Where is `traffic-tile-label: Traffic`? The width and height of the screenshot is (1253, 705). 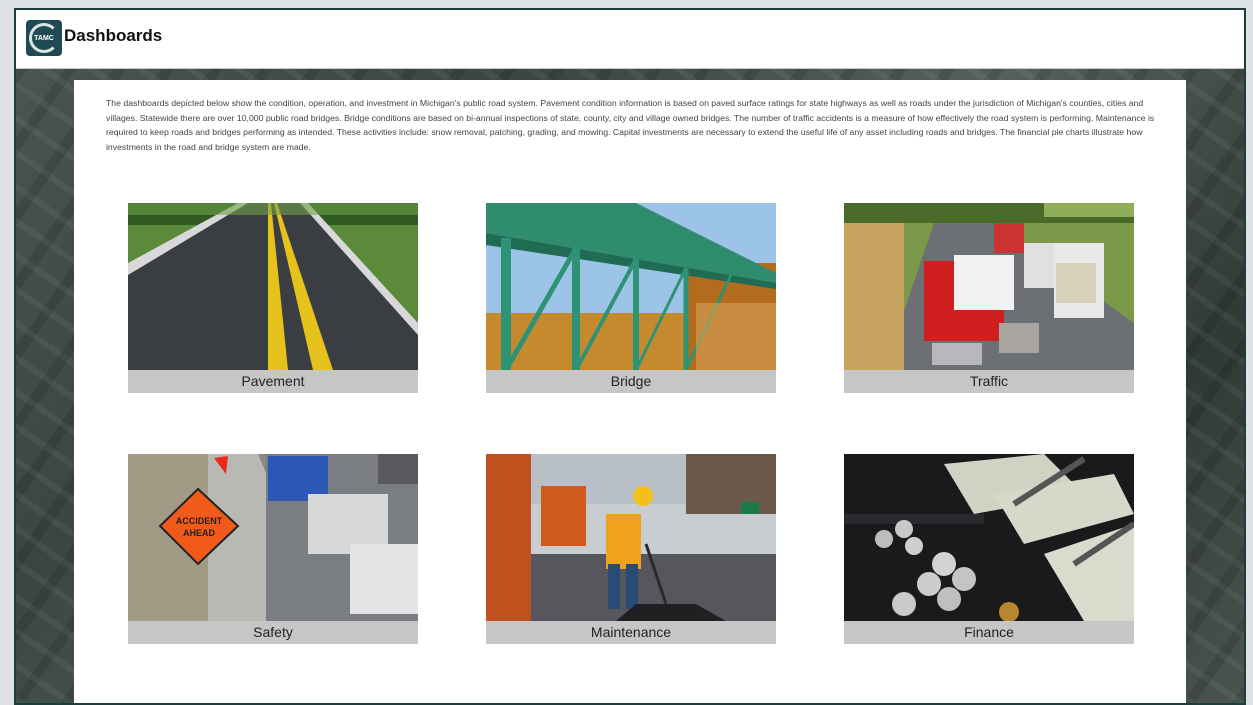
traffic-tile-label: Traffic is located at coordinates (989, 381).